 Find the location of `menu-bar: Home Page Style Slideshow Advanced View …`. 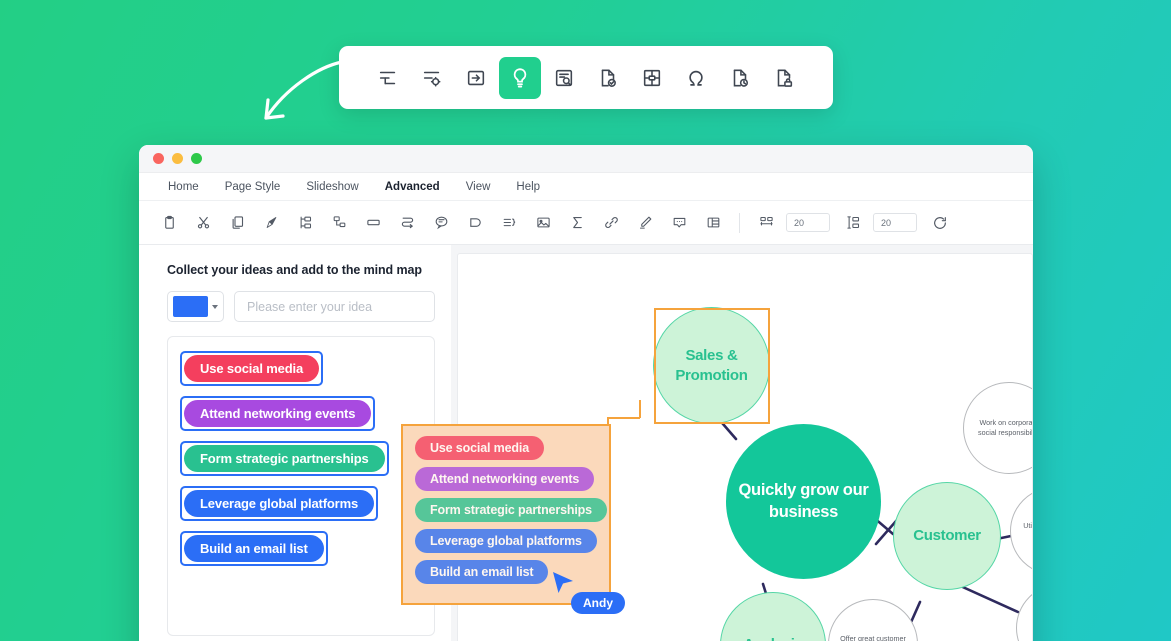

menu-bar: Home Page Style Slideshow Advanced View … is located at coordinates (586, 187).